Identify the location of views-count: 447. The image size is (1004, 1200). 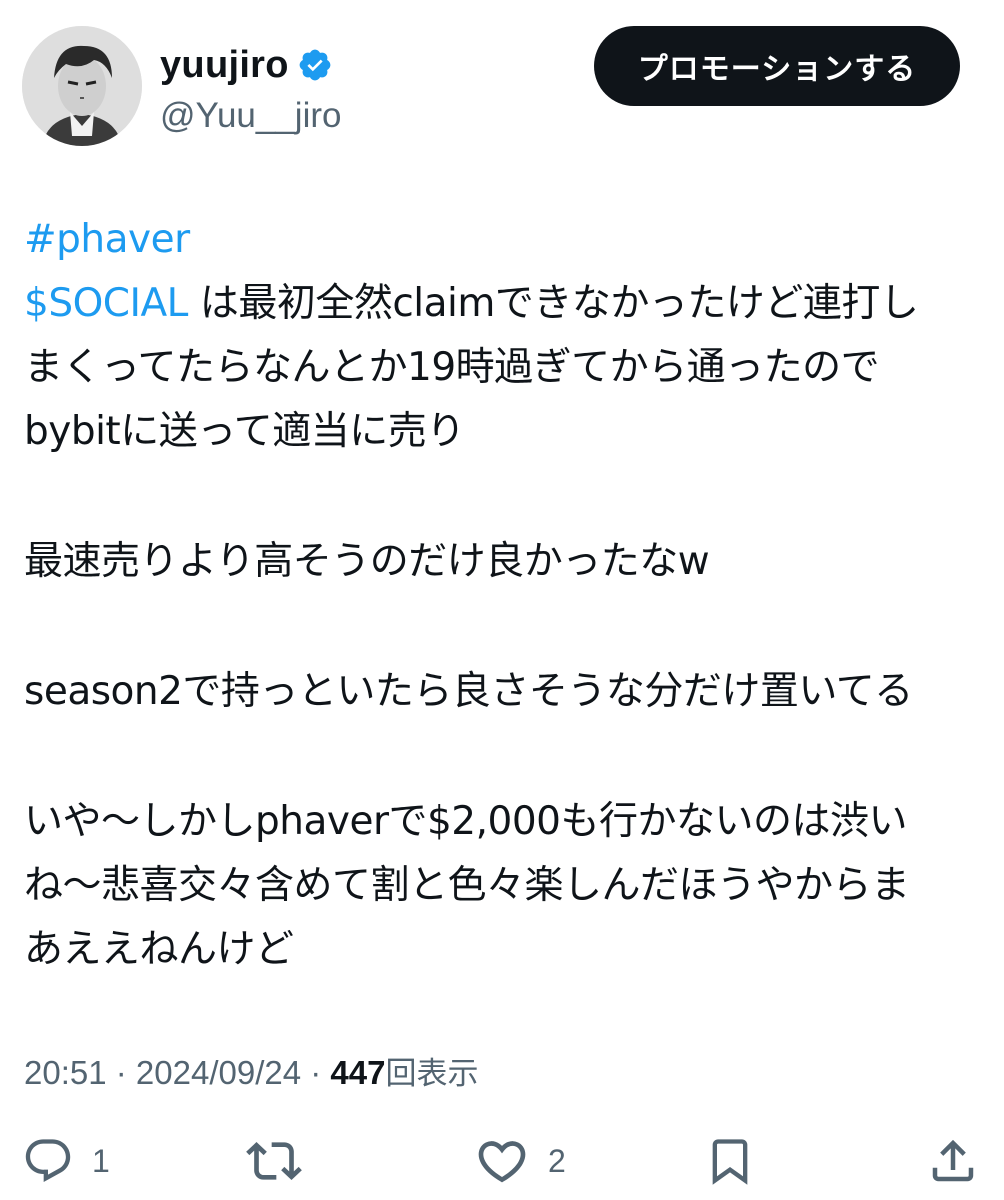
(358, 1072).